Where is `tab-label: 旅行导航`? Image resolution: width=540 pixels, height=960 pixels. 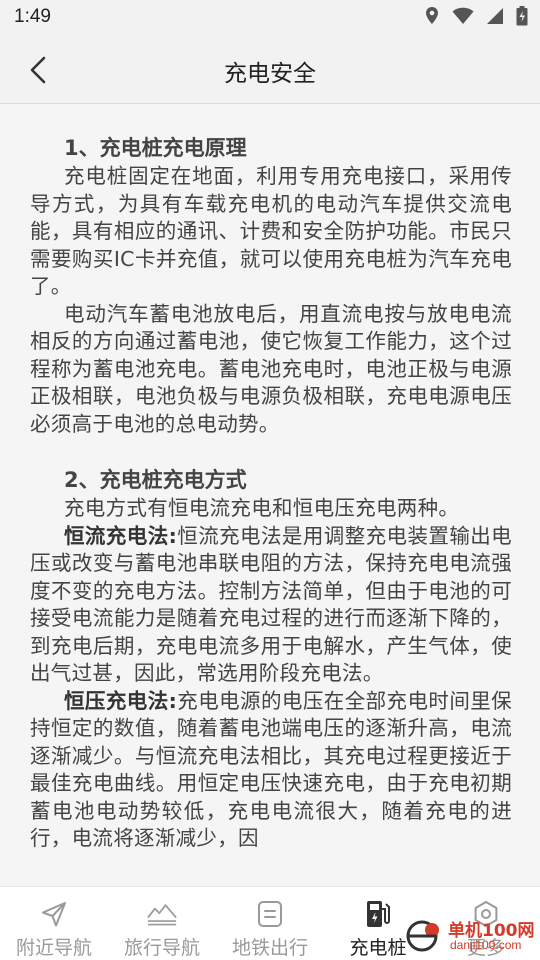 tab-label: 旅行导航 is located at coordinates (161, 948).